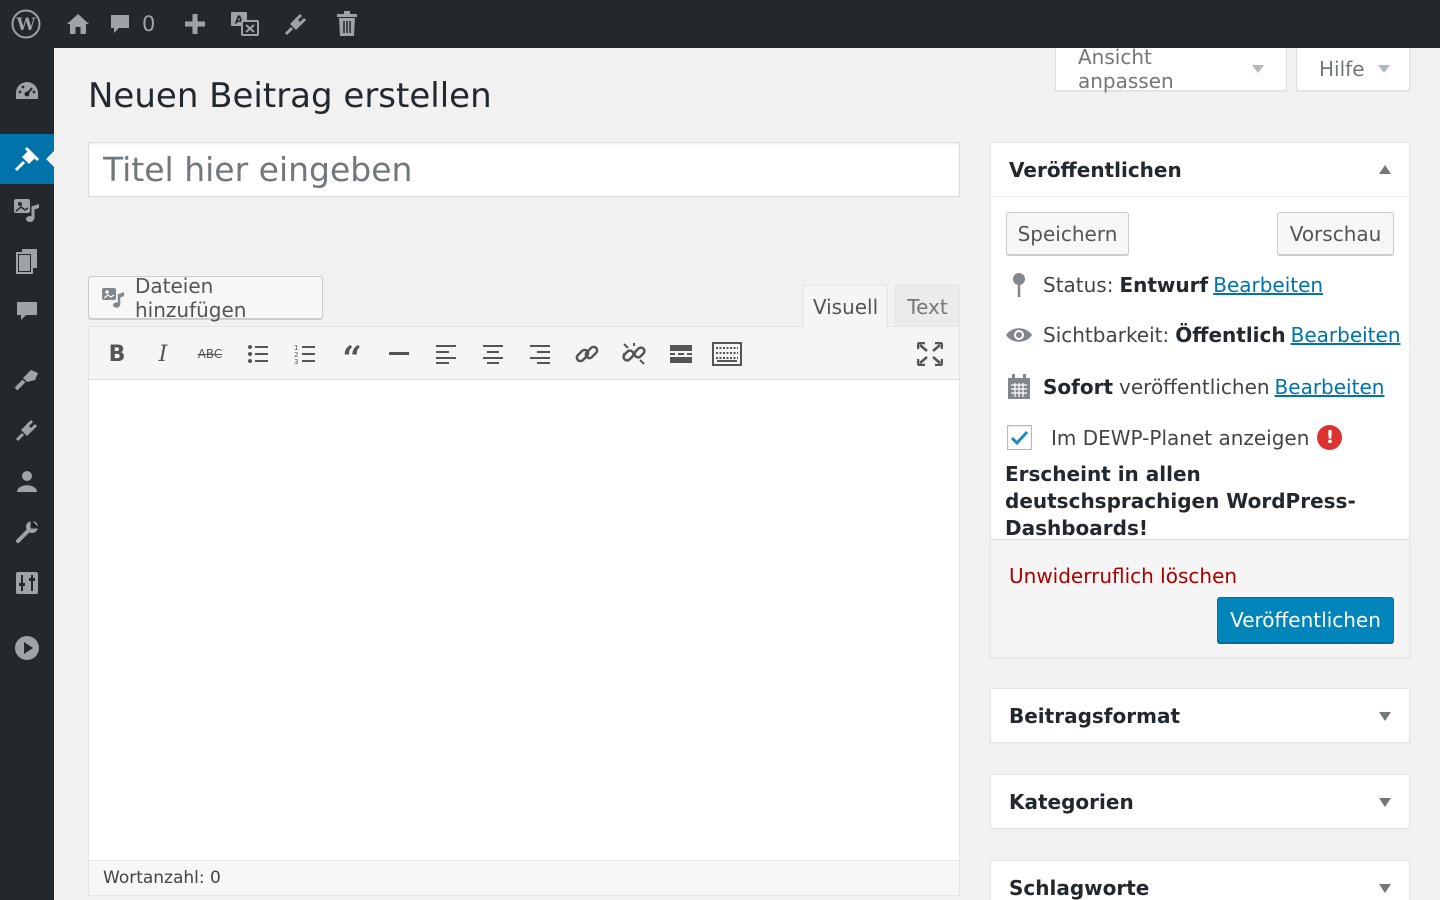  I want to click on tags-box-header: Schlagworte, so click(1200, 880).